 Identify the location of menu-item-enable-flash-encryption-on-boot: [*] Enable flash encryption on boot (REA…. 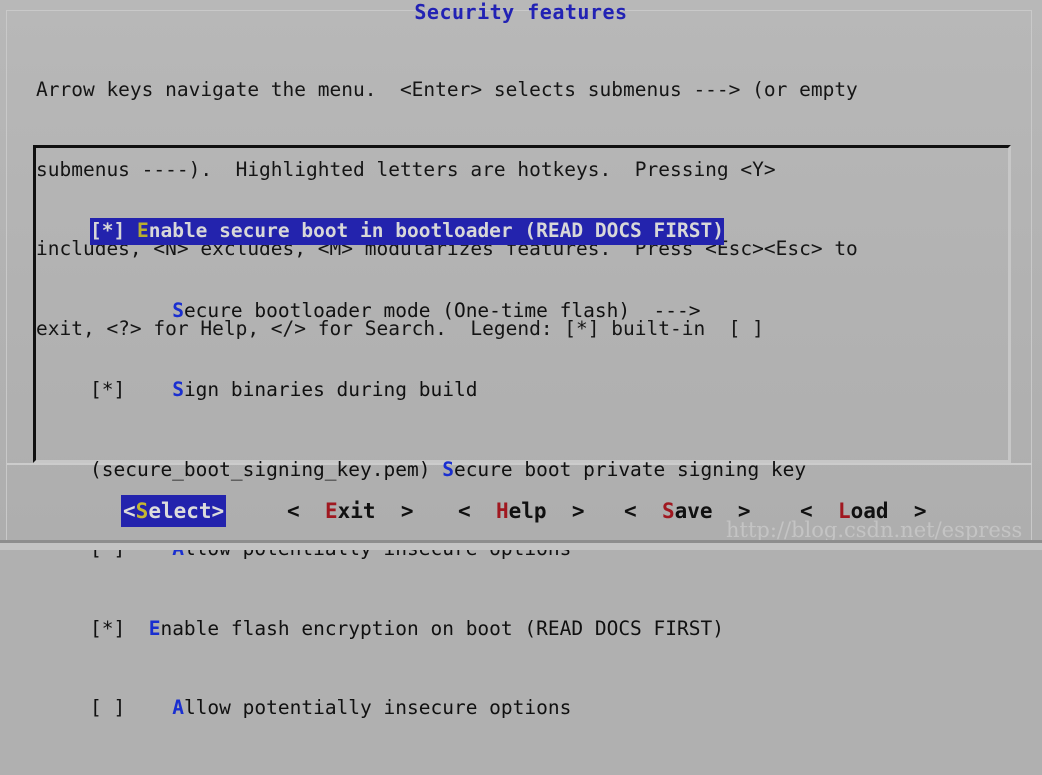
(407, 629).